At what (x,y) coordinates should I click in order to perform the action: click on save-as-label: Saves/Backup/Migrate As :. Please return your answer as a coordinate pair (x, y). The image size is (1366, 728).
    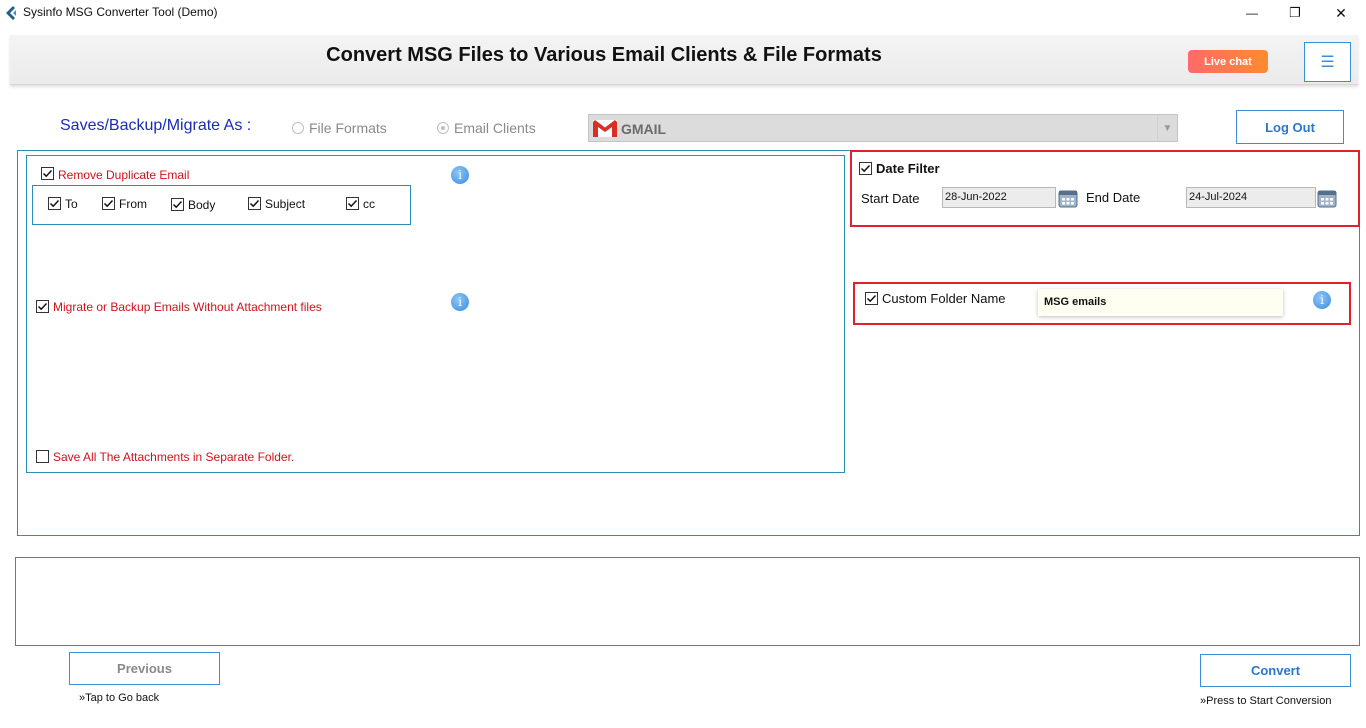
    Looking at the image, I should click on (156, 125).